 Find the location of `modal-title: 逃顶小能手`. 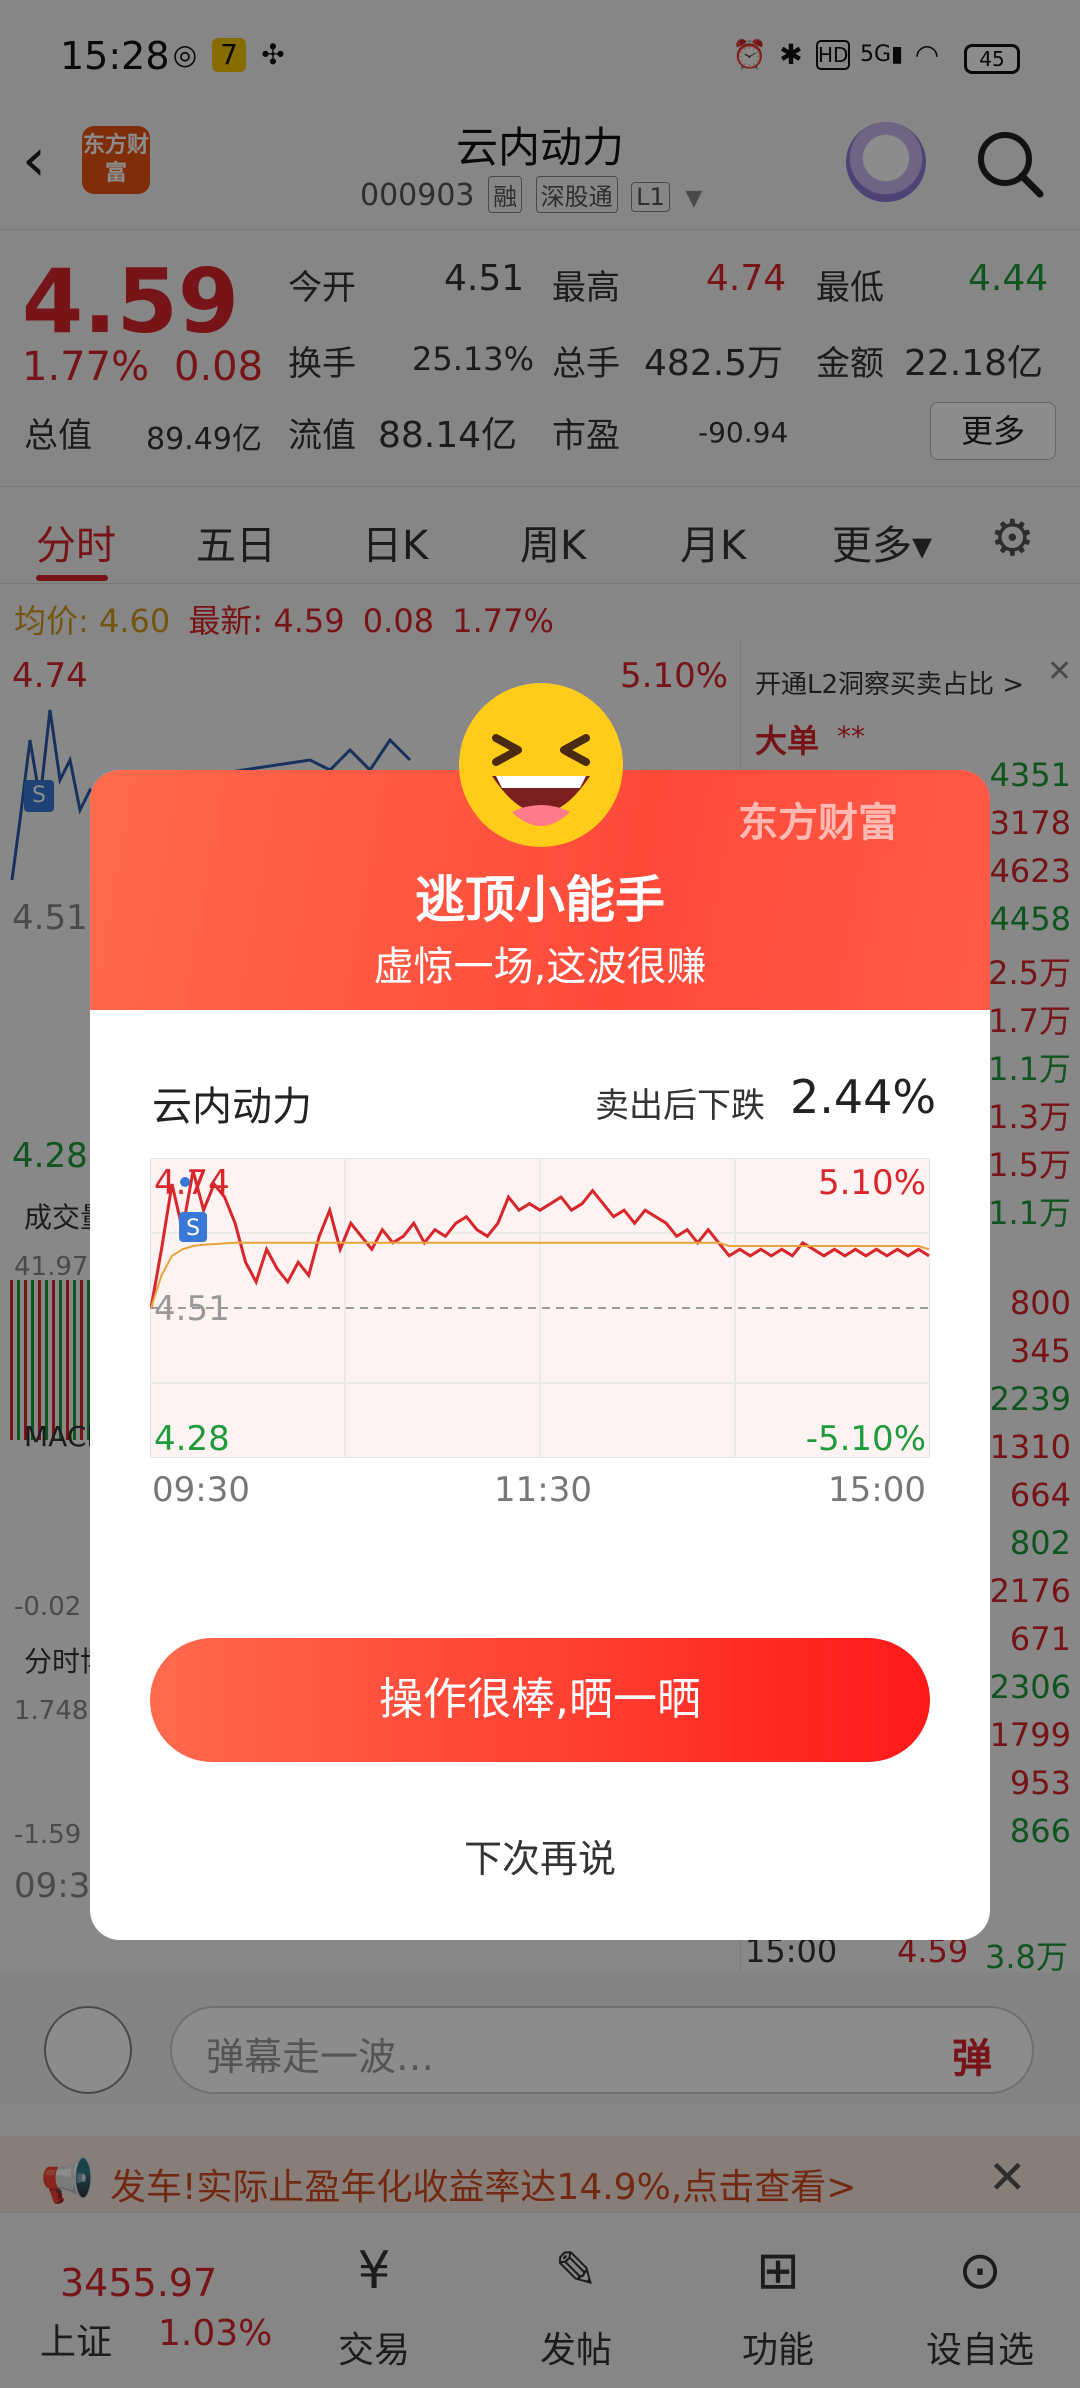

modal-title: 逃顶小能手 is located at coordinates (540, 900).